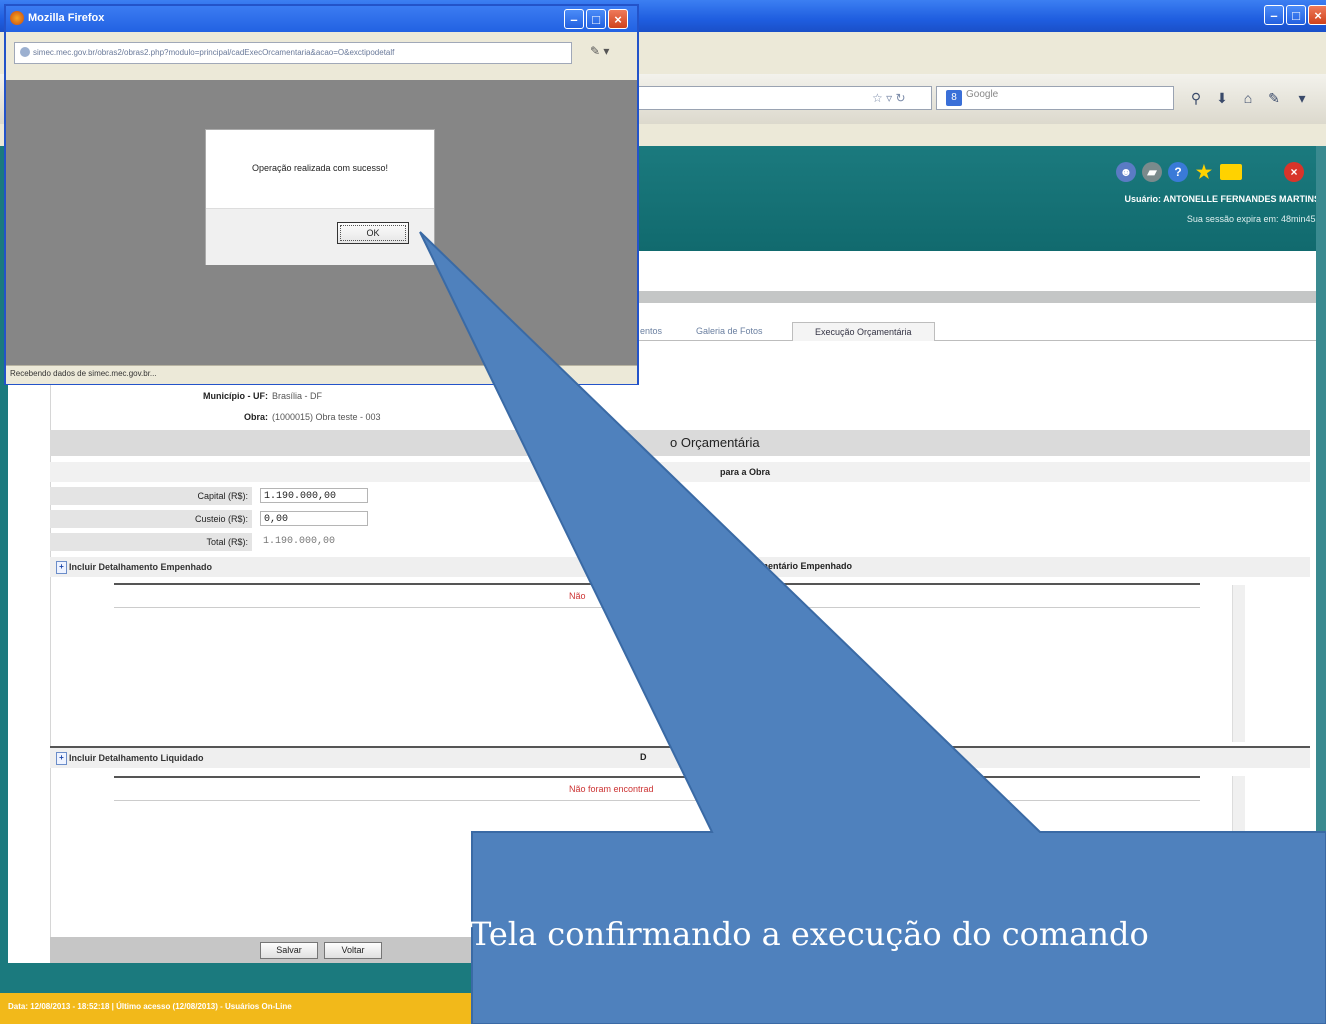 This screenshot has width=1326, height=1024. I want to click on empenhado-list: Não, so click(657, 595).